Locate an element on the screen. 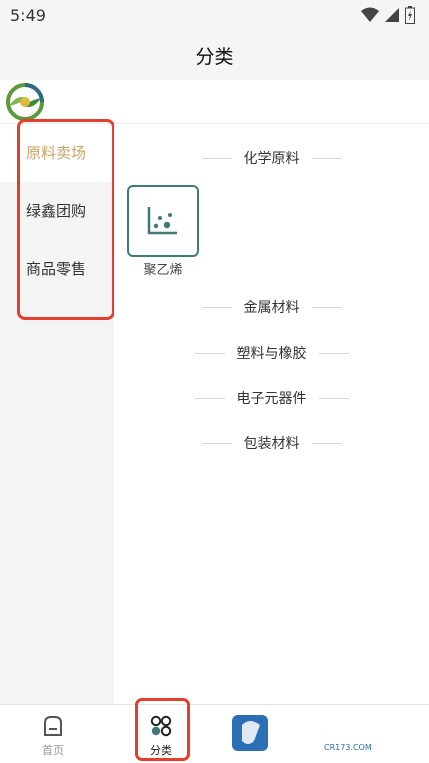 Image resolution: width=429 pixels, height=763 pixels. category-heading-packaging: 包装材料 is located at coordinates (271, 443).